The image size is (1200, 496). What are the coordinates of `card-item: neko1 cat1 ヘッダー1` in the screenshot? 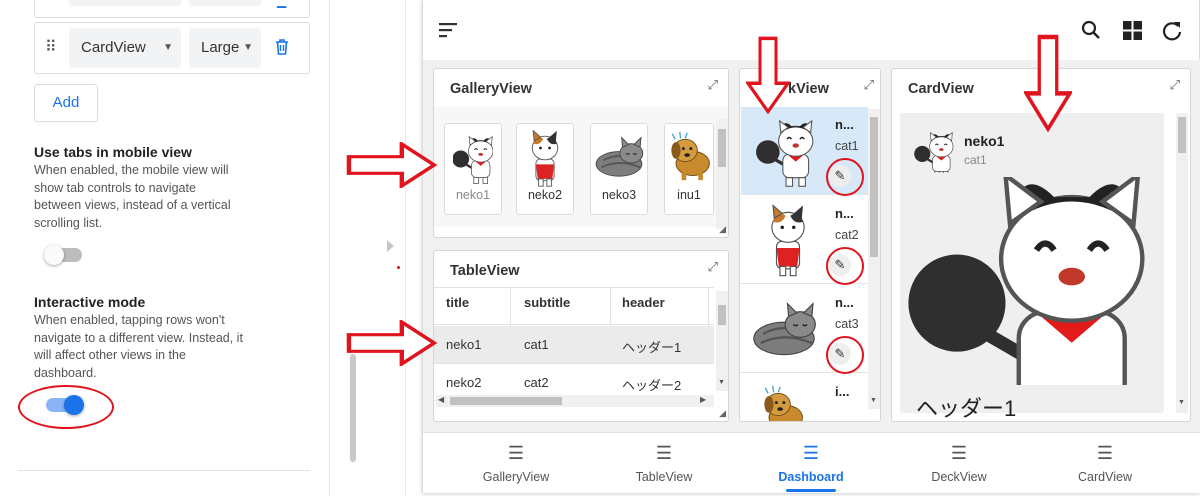 It's located at (1032, 267).